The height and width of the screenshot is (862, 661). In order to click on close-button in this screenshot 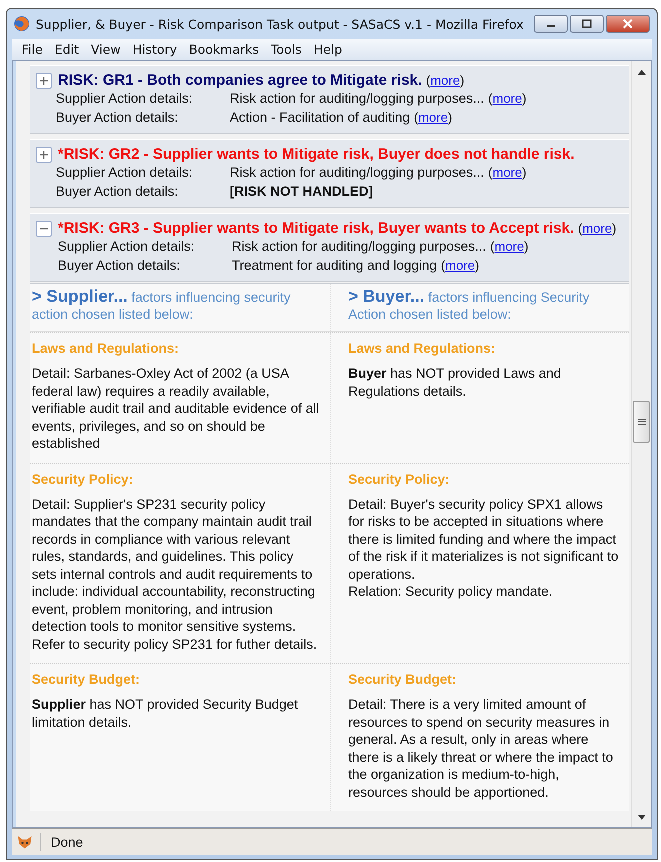, I will do `click(628, 24)`.